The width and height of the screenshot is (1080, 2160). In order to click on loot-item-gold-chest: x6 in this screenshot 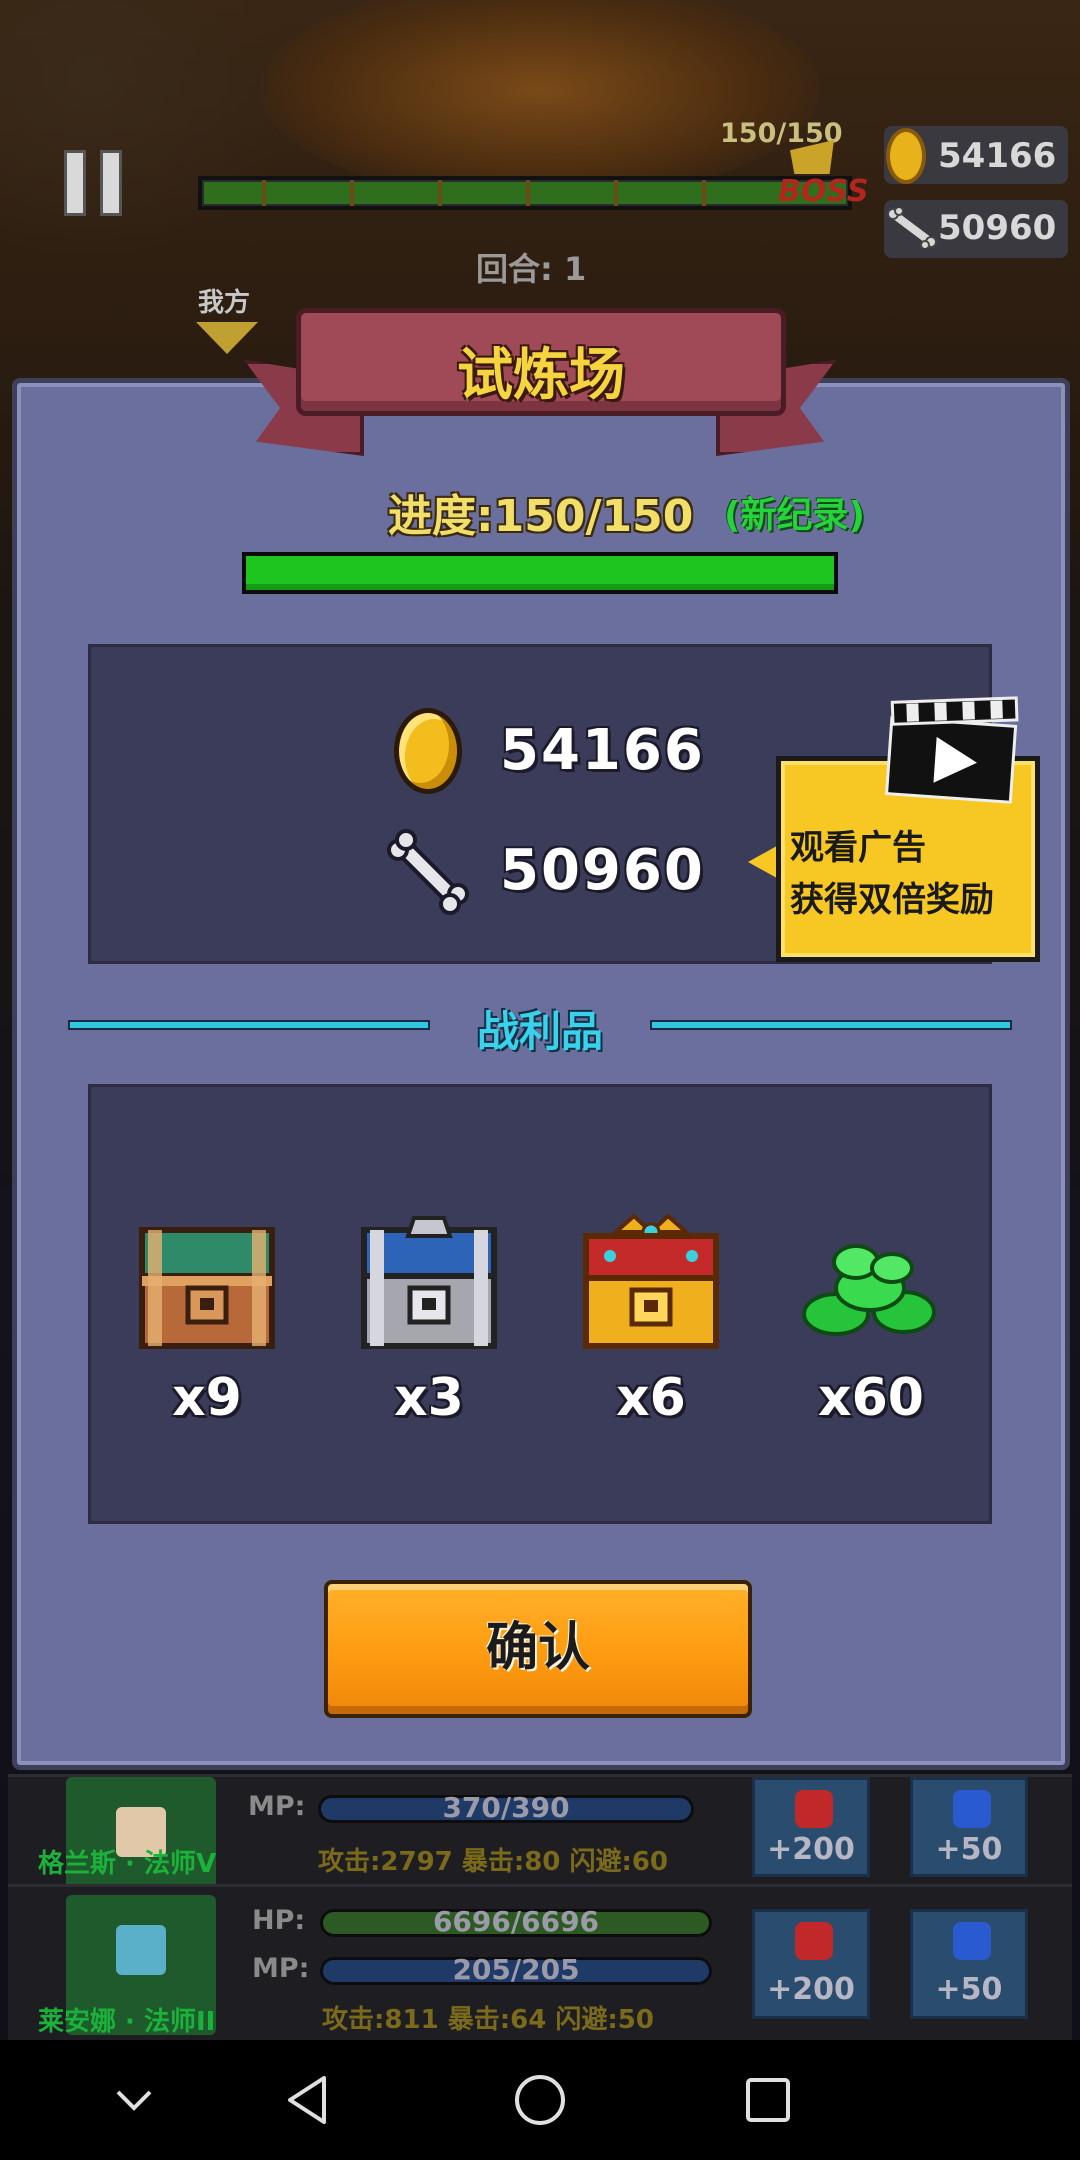, I will do `click(651, 1320)`.